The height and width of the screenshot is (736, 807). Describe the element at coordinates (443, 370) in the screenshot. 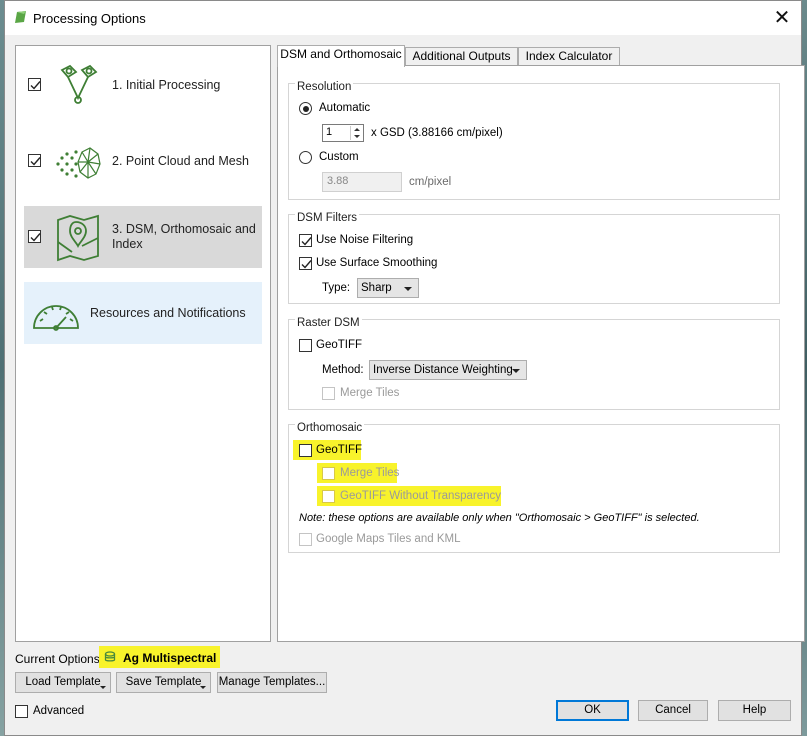

I see `method-value: Inverse Distance Weighting` at that location.